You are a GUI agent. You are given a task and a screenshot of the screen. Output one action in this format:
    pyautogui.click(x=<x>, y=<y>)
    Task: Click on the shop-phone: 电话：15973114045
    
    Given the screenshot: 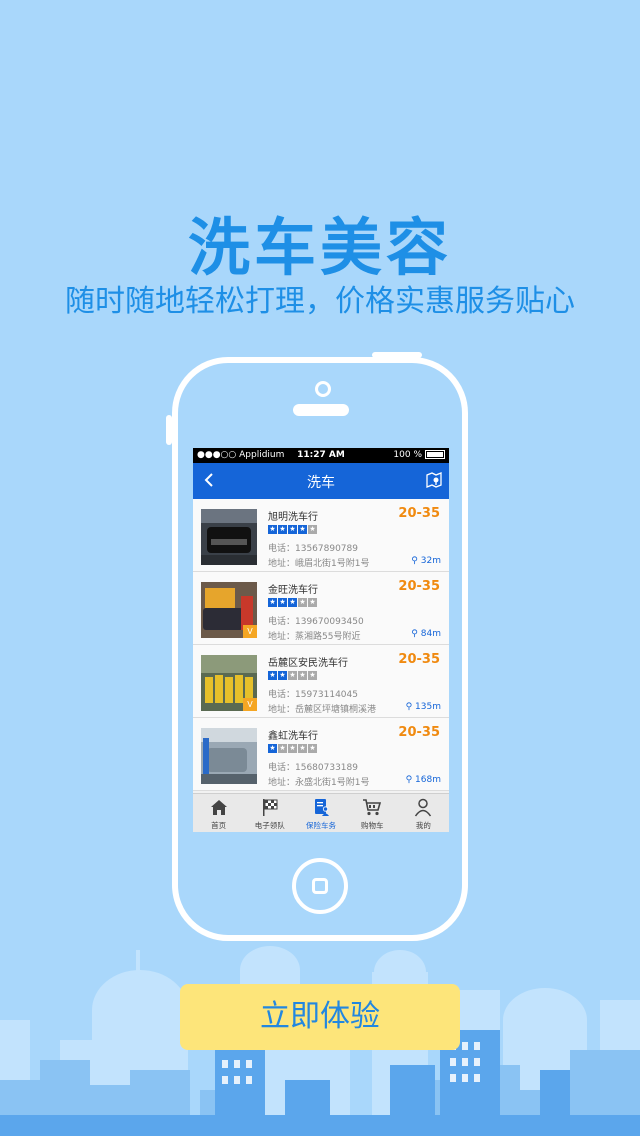 What is the action you would take?
    pyautogui.click(x=313, y=695)
    